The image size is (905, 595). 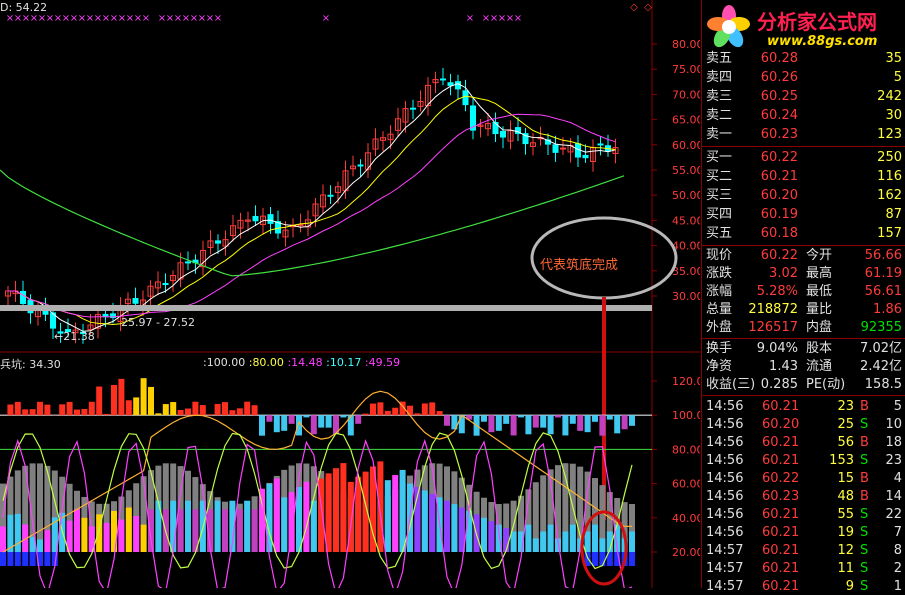 What do you see at coordinates (803, 309) in the screenshot?
I see `quote-row: 总量218872量比1.86` at bounding box center [803, 309].